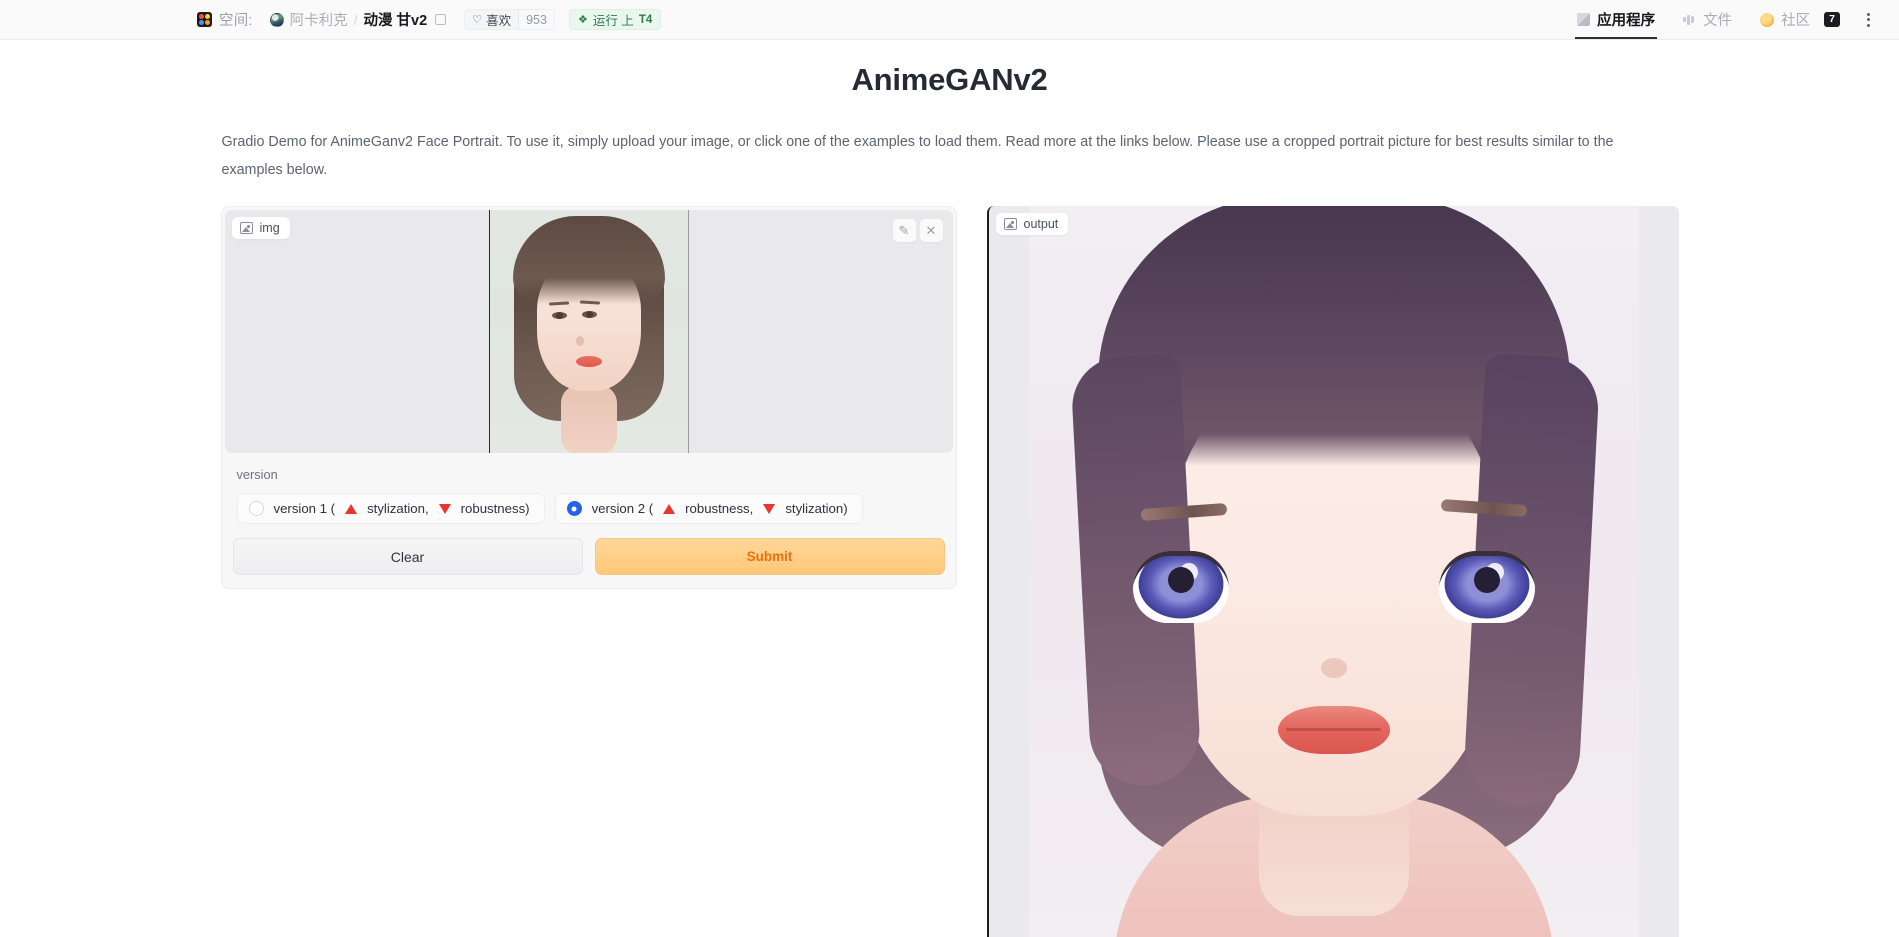  I want to click on spaces-label: 空间:, so click(236, 19).